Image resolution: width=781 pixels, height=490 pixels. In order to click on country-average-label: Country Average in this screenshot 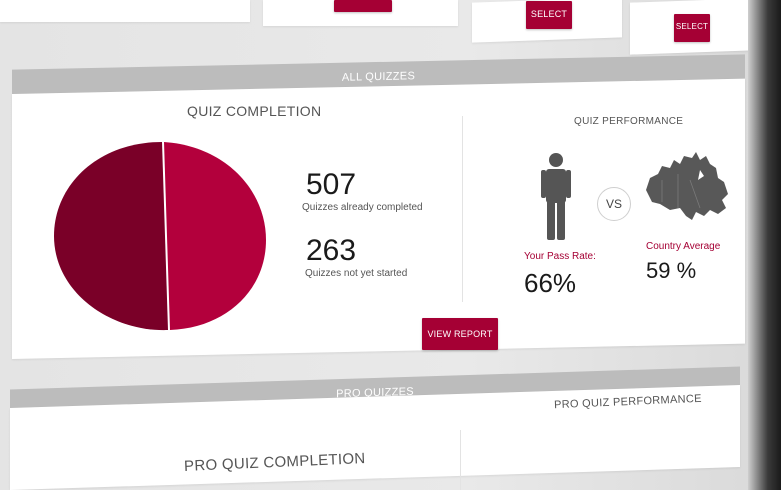, I will do `click(683, 246)`.